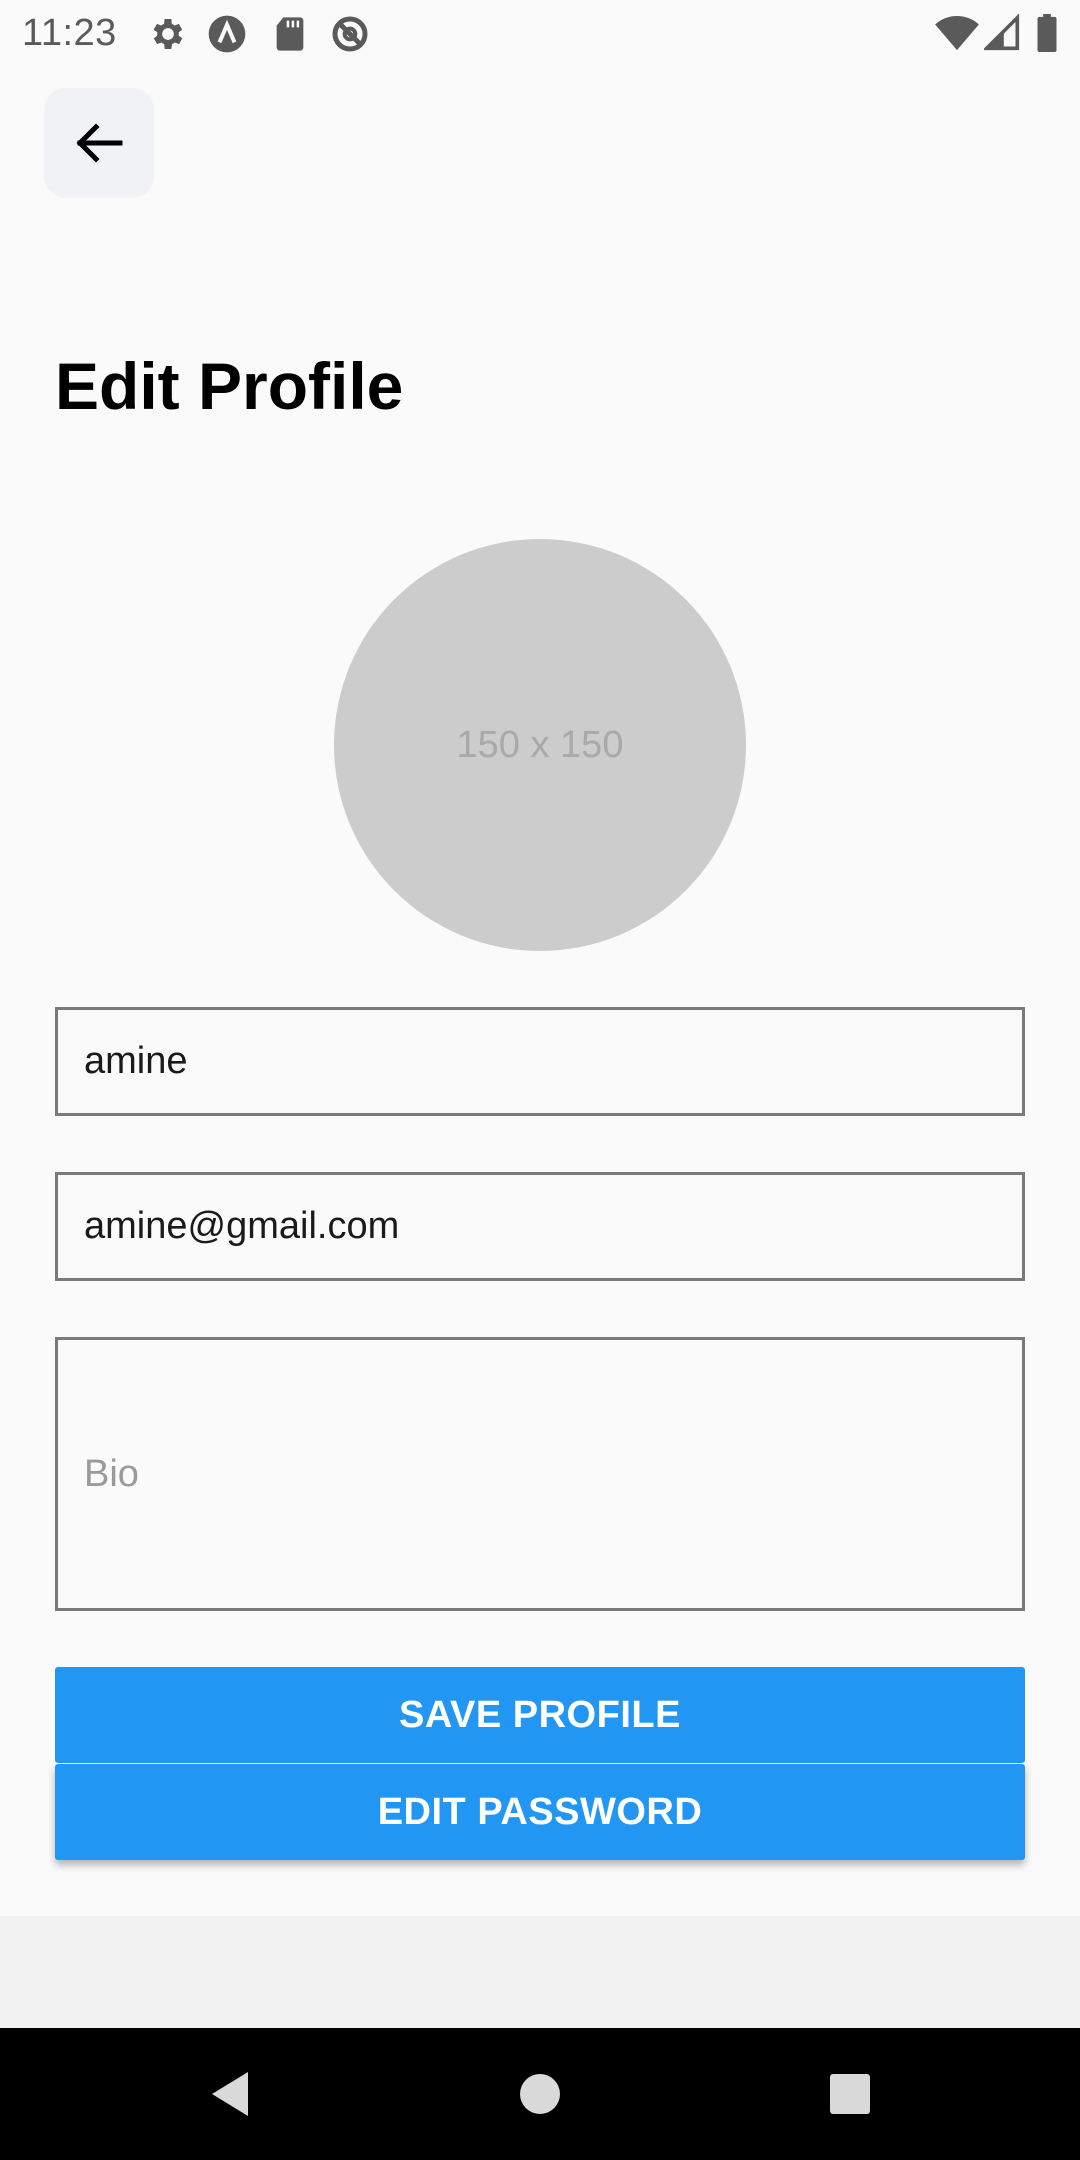 This screenshot has width=1080, height=2160. I want to click on nav-home-button, so click(540, 2094).